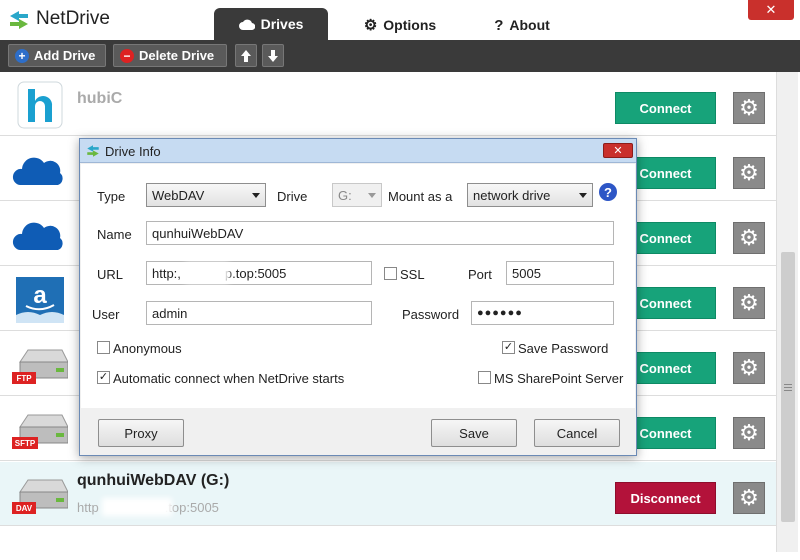 Image resolution: width=800 pixels, height=560 pixels. I want to click on name-input: qunhuiWebDAV, so click(380, 233).